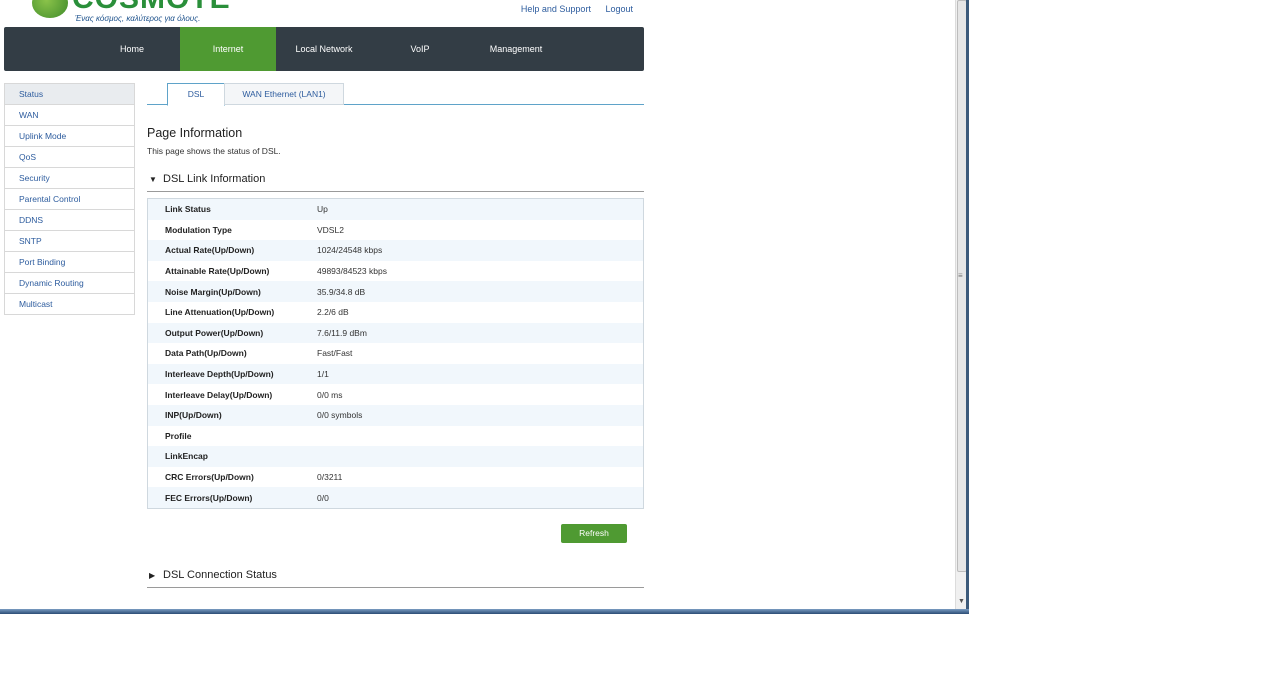  What do you see at coordinates (594, 533) in the screenshot?
I see `refresh-button: Refresh` at bounding box center [594, 533].